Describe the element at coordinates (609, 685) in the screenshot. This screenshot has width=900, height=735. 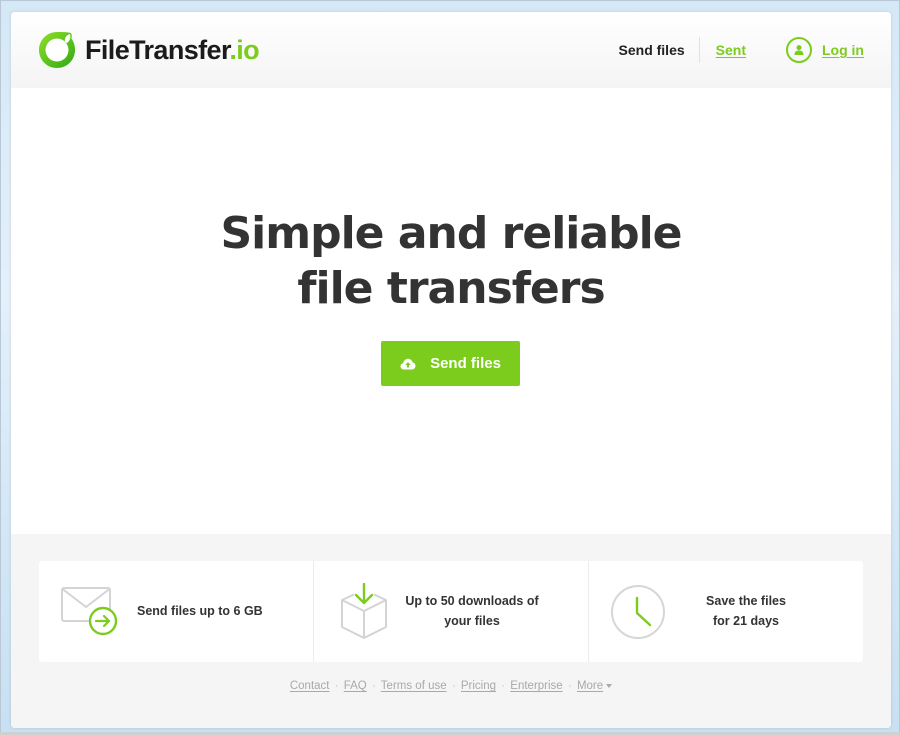
I see `caret-down-icon` at that location.